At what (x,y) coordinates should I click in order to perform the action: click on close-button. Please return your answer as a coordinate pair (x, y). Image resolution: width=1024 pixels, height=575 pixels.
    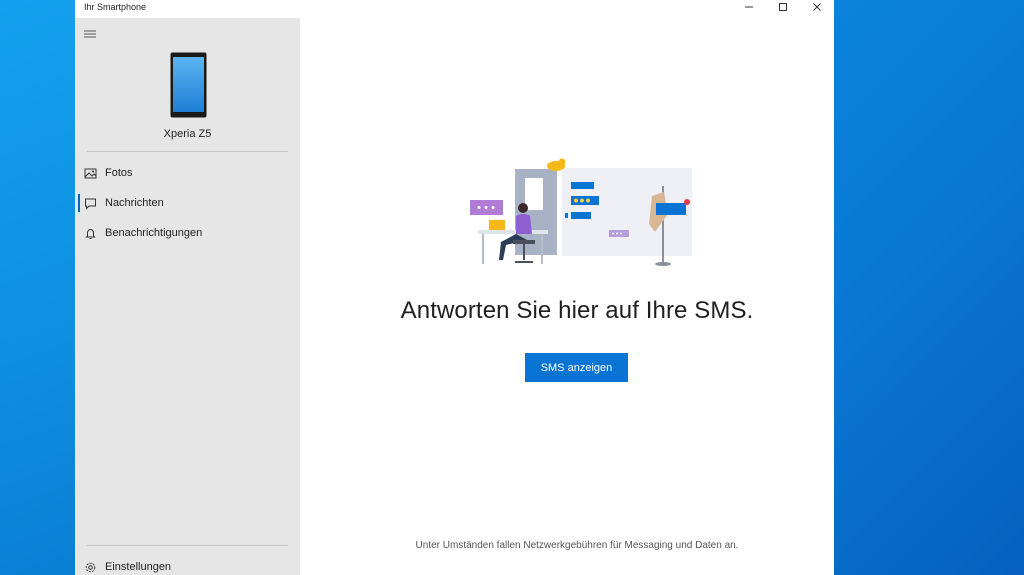
    Looking at the image, I should click on (817, 7).